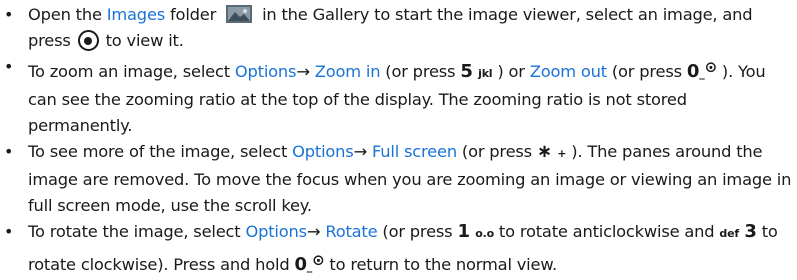 This screenshot has height=280, width=797. Describe the element at coordinates (568, 71) in the screenshot. I see `keyword-zoom-out: Zoom out` at that location.